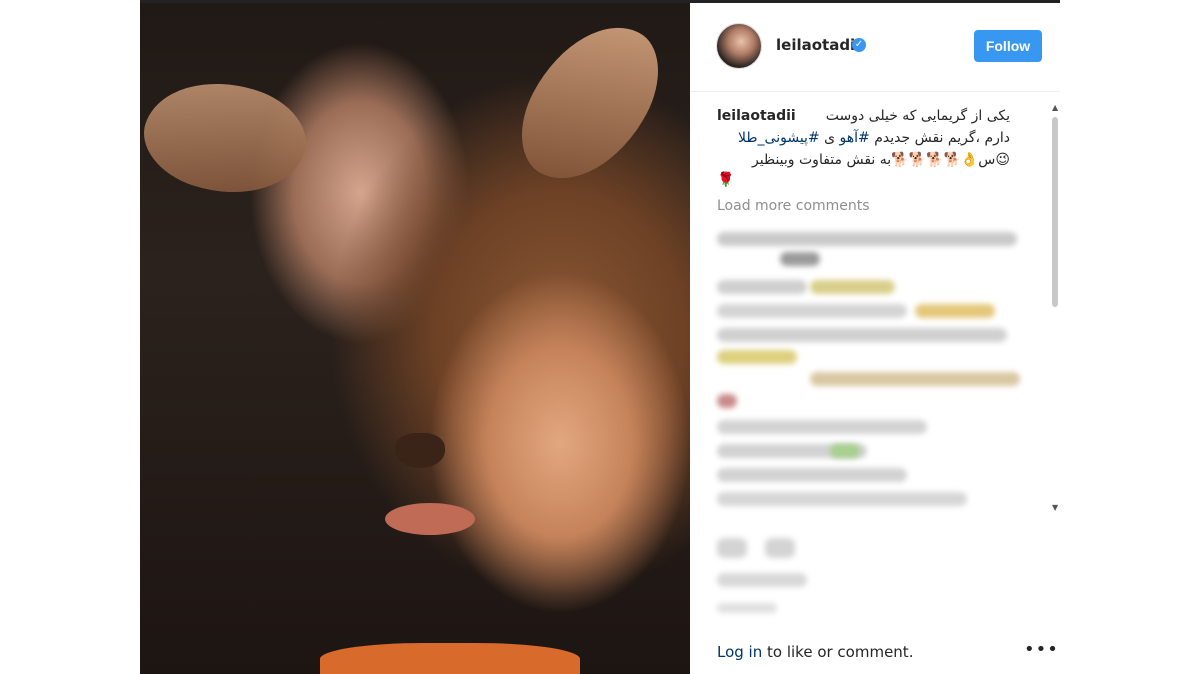 Image resolution: width=1200 pixels, height=674 pixels. Describe the element at coordinates (1055, 107) in the screenshot. I see `scroll-up-icon: ▲` at that location.